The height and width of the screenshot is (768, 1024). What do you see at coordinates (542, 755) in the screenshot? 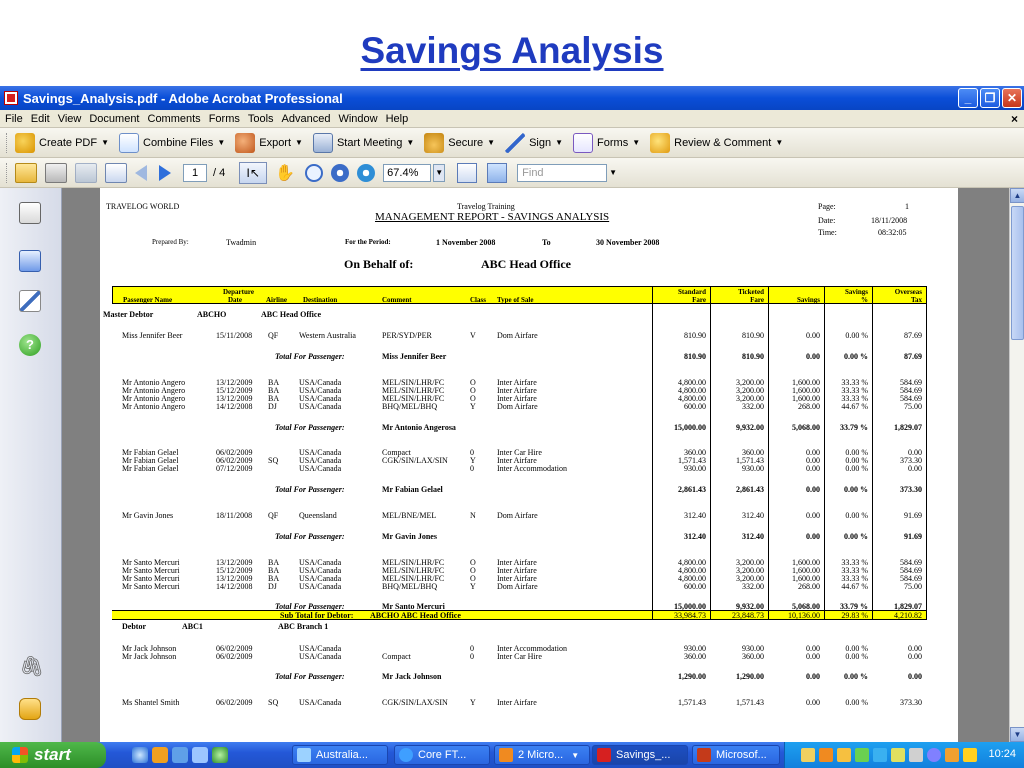
I see `task-2-micro: 2 Micro... ▼` at bounding box center [542, 755].